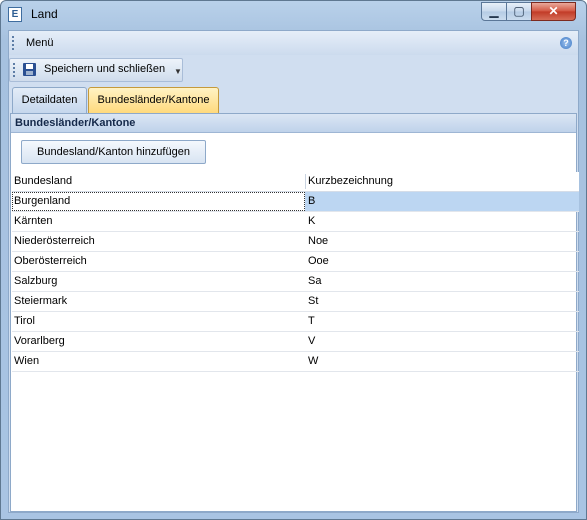 This screenshot has width=587, height=520. I want to click on table-row: Niederösterreich Noe, so click(295, 242).